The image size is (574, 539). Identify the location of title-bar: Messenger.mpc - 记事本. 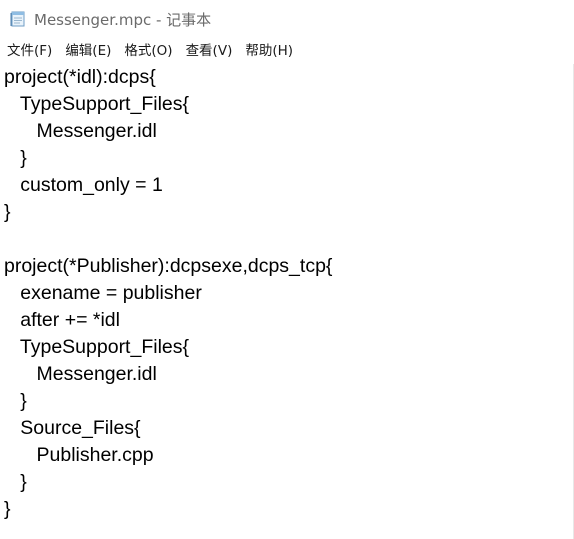
(287, 19).